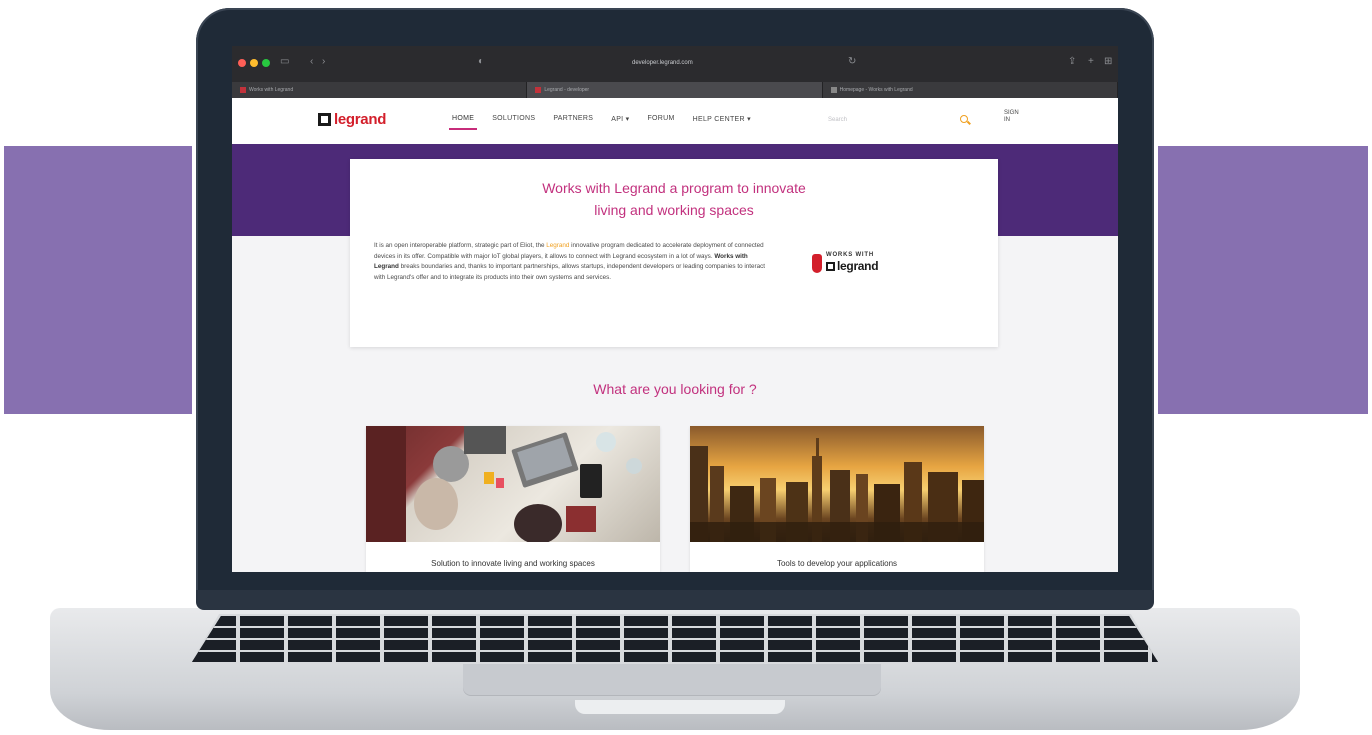 This screenshot has width=1372, height=735. What do you see at coordinates (323, 61) in the screenshot?
I see `forward-icon: ›` at bounding box center [323, 61].